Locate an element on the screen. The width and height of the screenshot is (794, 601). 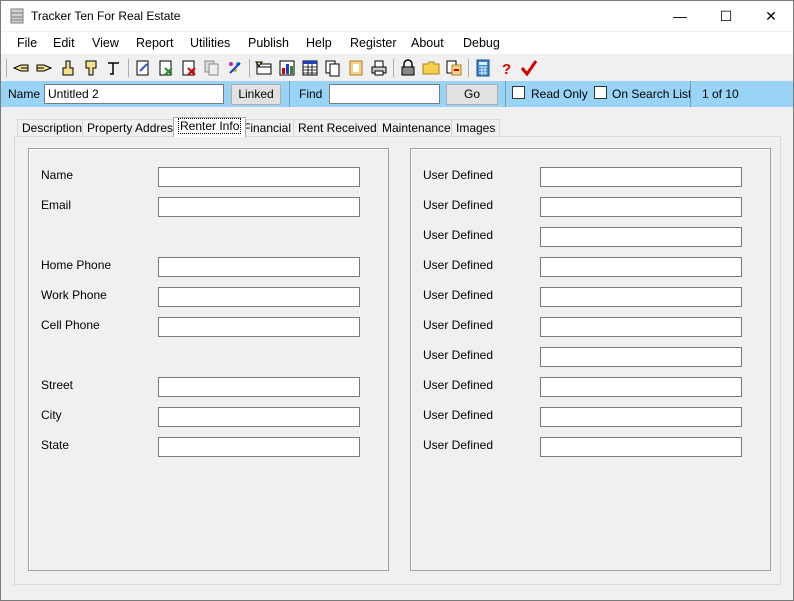
close-button: ✕ is located at coordinates (771, 16).